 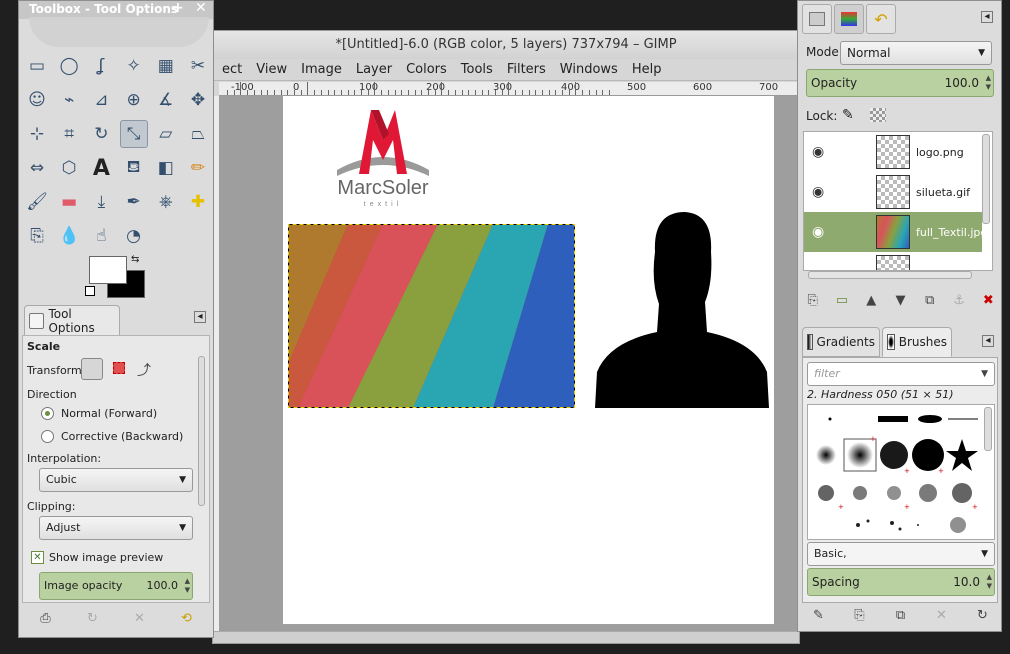 I want to click on cage-icon: ⬡, so click(x=69, y=168).